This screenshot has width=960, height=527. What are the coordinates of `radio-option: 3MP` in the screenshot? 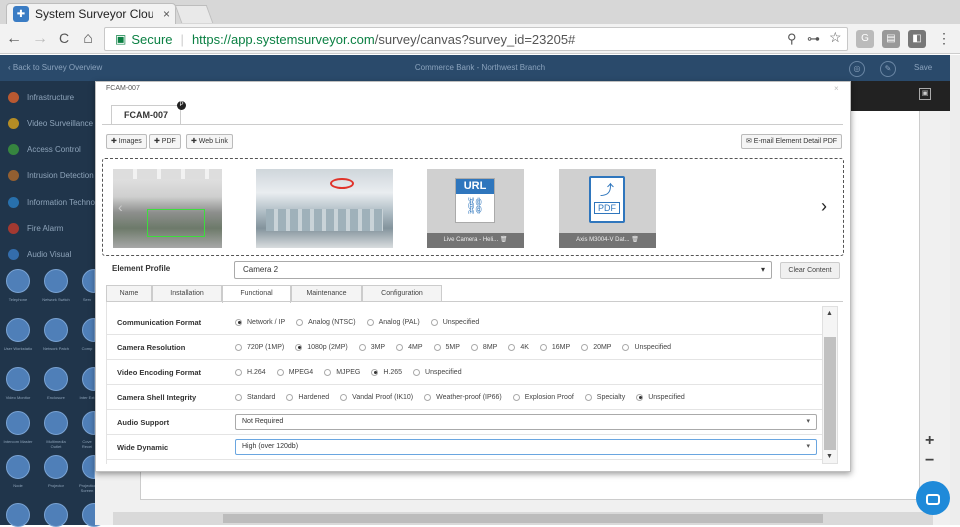 It's located at (371, 347).